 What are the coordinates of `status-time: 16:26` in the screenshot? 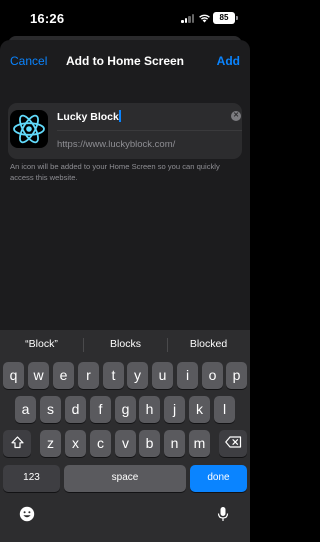 It's located at (47, 18).